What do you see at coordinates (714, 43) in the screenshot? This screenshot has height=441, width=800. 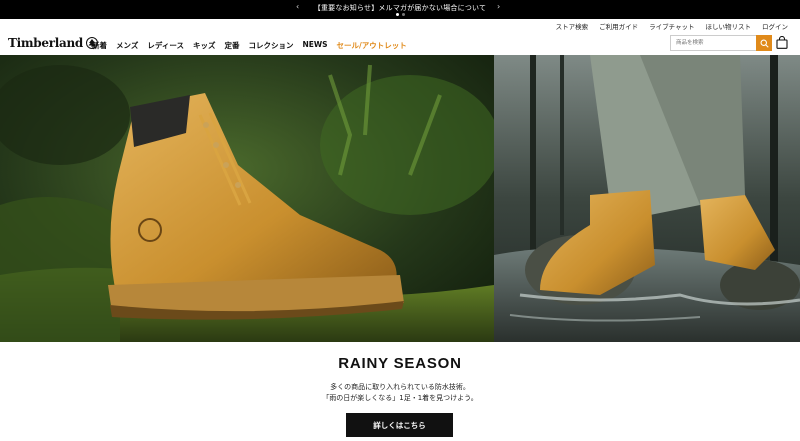 I see `search-input` at bounding box center [714, 43].